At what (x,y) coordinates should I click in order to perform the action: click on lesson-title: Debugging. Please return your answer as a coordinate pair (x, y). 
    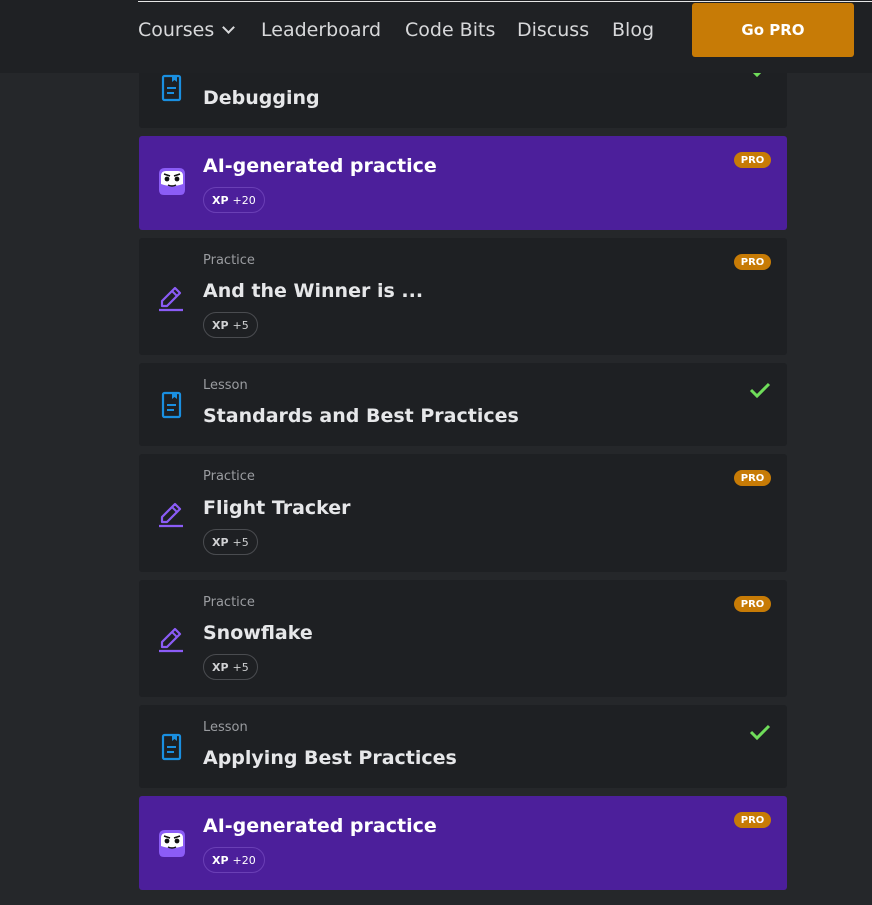
    Looking at the image, I should click on (261, 98).